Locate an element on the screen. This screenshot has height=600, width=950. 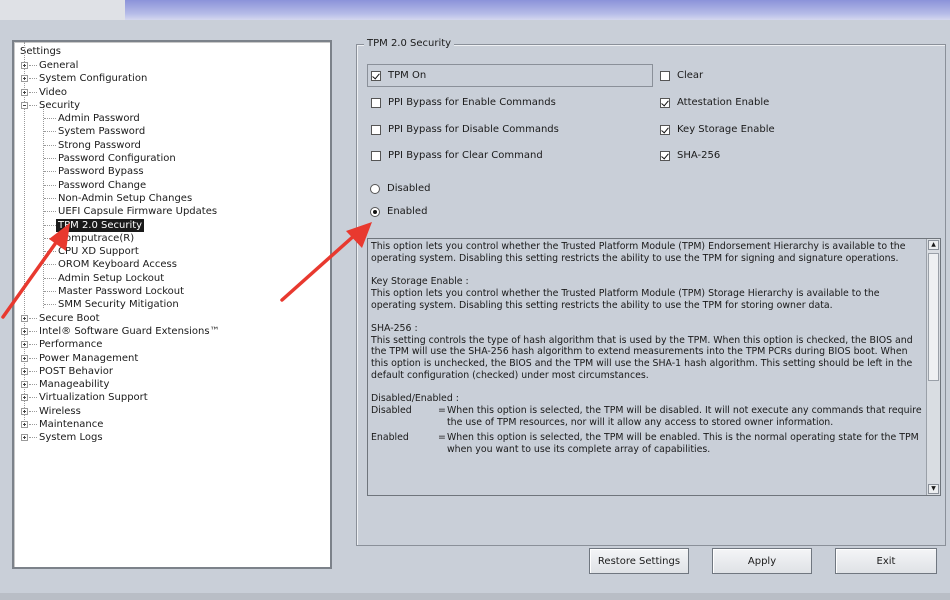
tree-item-password-change: Password Change is located at coordinates (172, 185).